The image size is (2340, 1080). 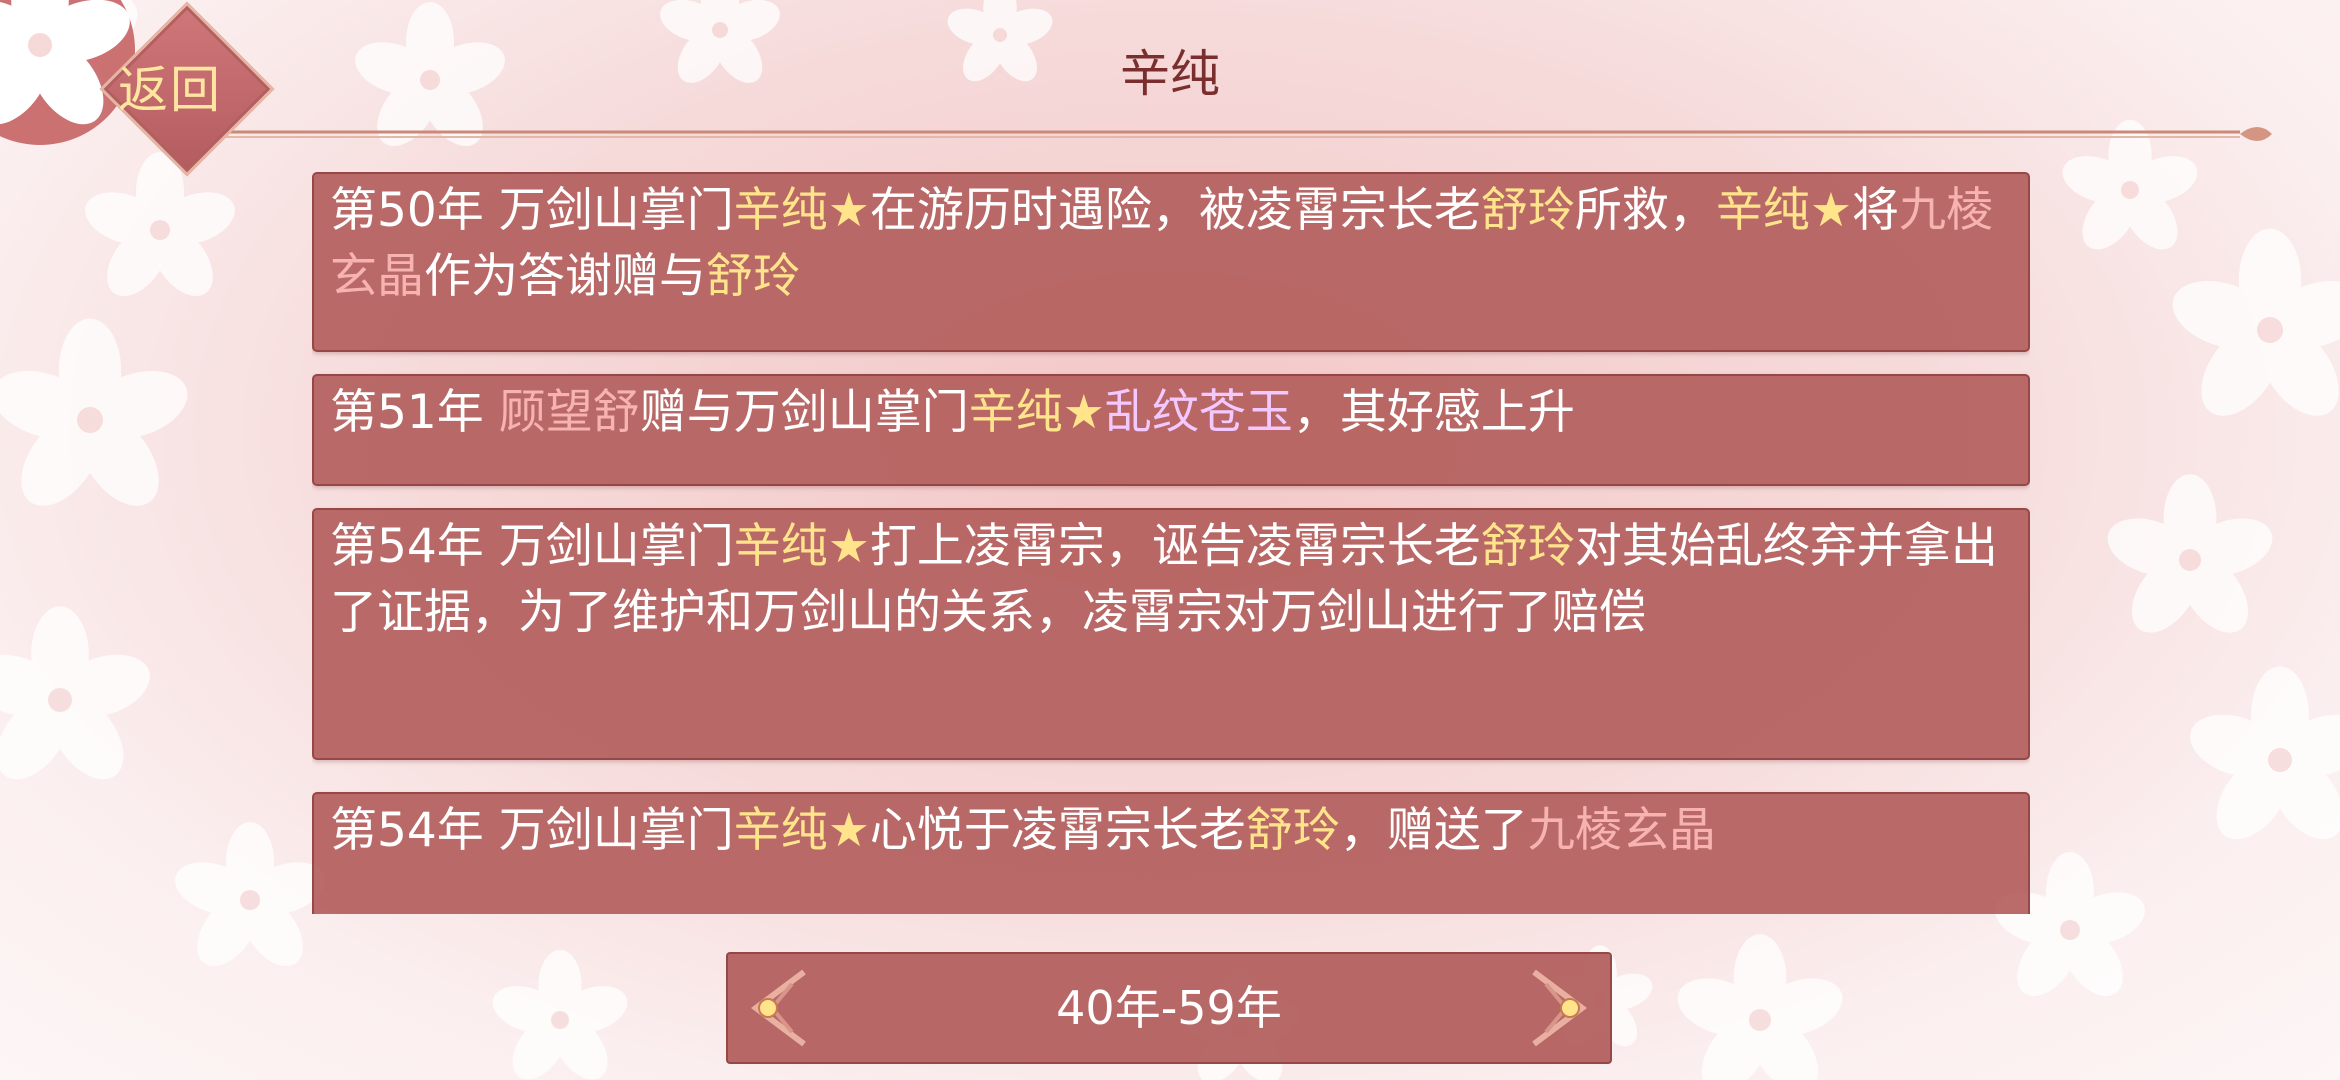 I want to click on year-range-selector: 40年-59年, so click(x=1169, y=1008).